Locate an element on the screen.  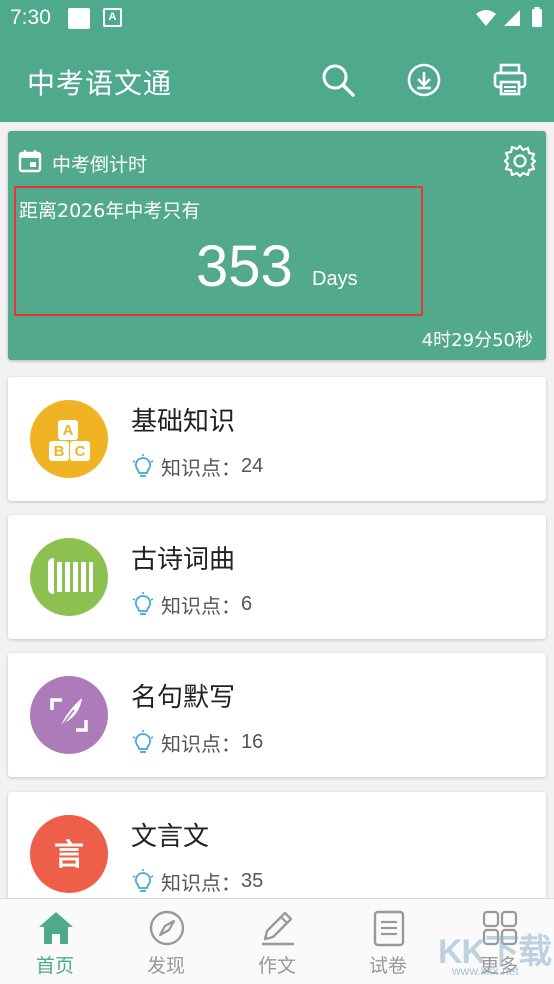
category-meta-count: 35 is located at coordinates (252, 881).